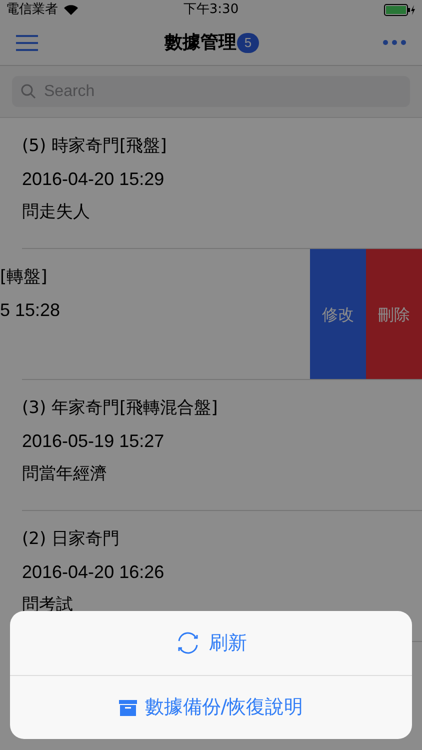  Describe the element at coordinates (338, 314) in the screenshot. I see `edit-button: 修改` at that location.